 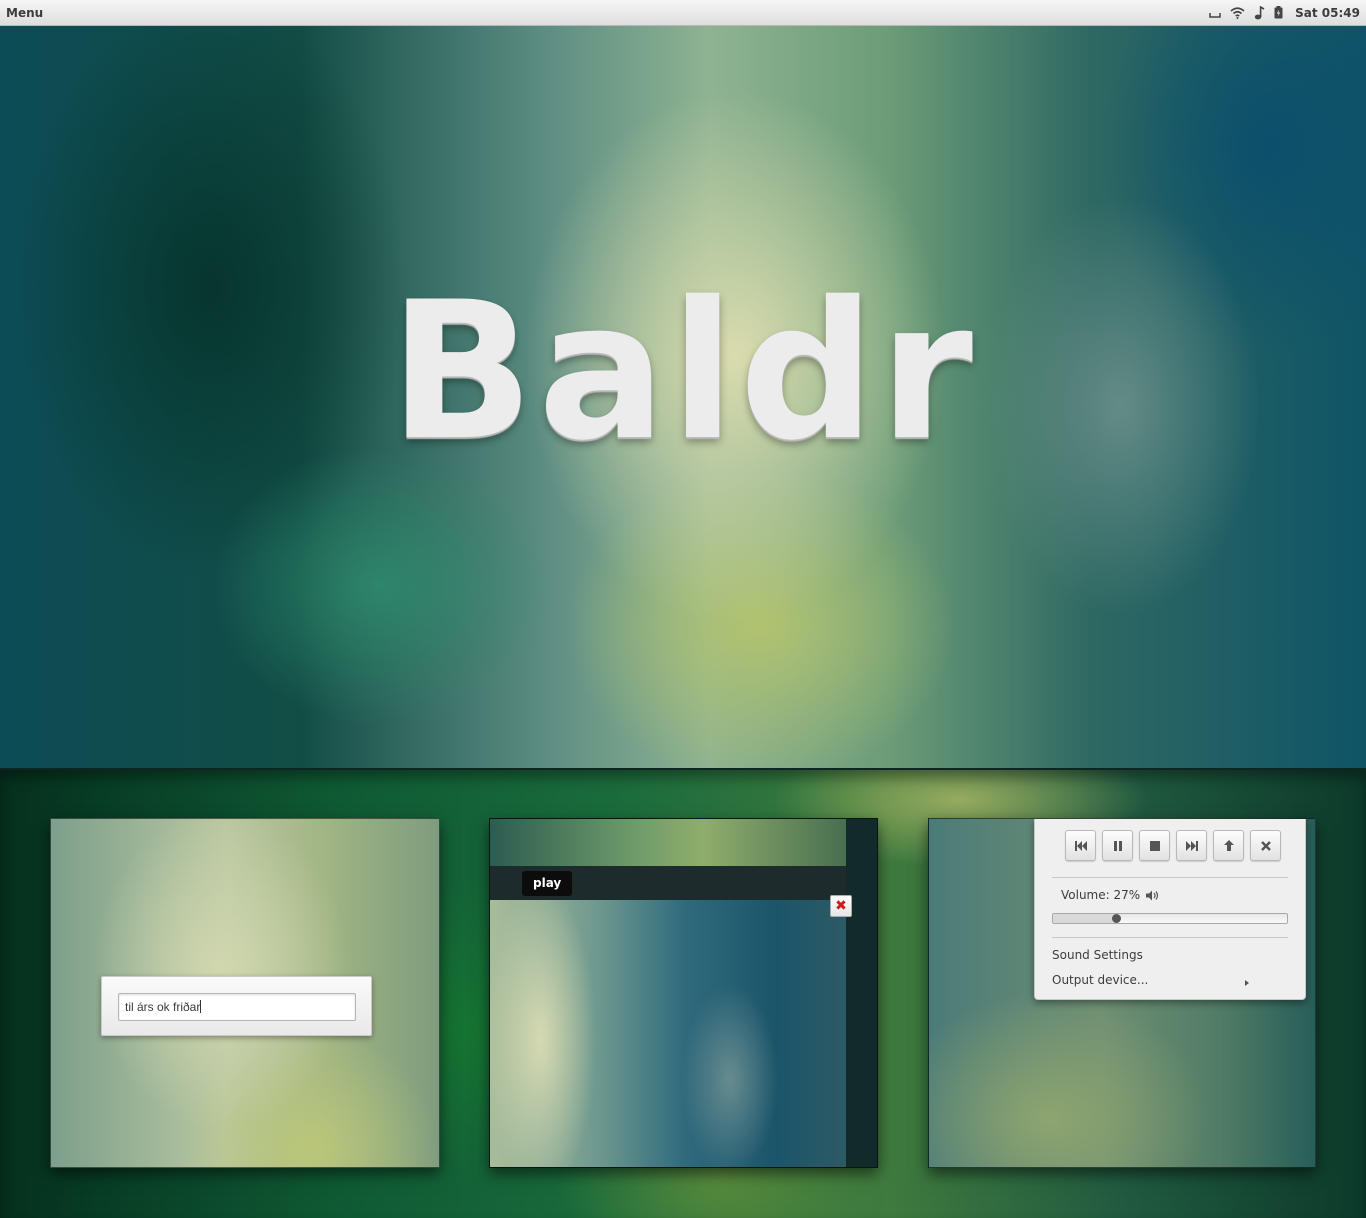 I want to click on keyboard-icon, so click(x=1215, y=13).